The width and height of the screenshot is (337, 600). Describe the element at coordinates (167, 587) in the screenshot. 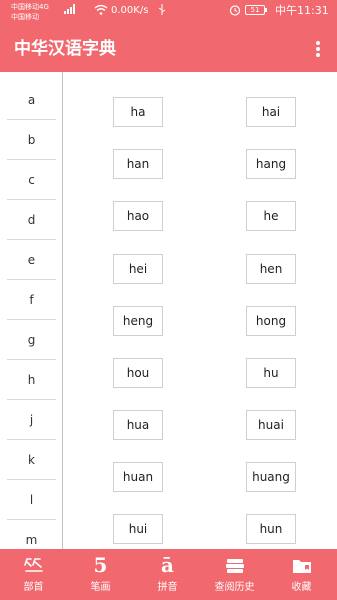

I see `nav-label: 拼音` at that location.